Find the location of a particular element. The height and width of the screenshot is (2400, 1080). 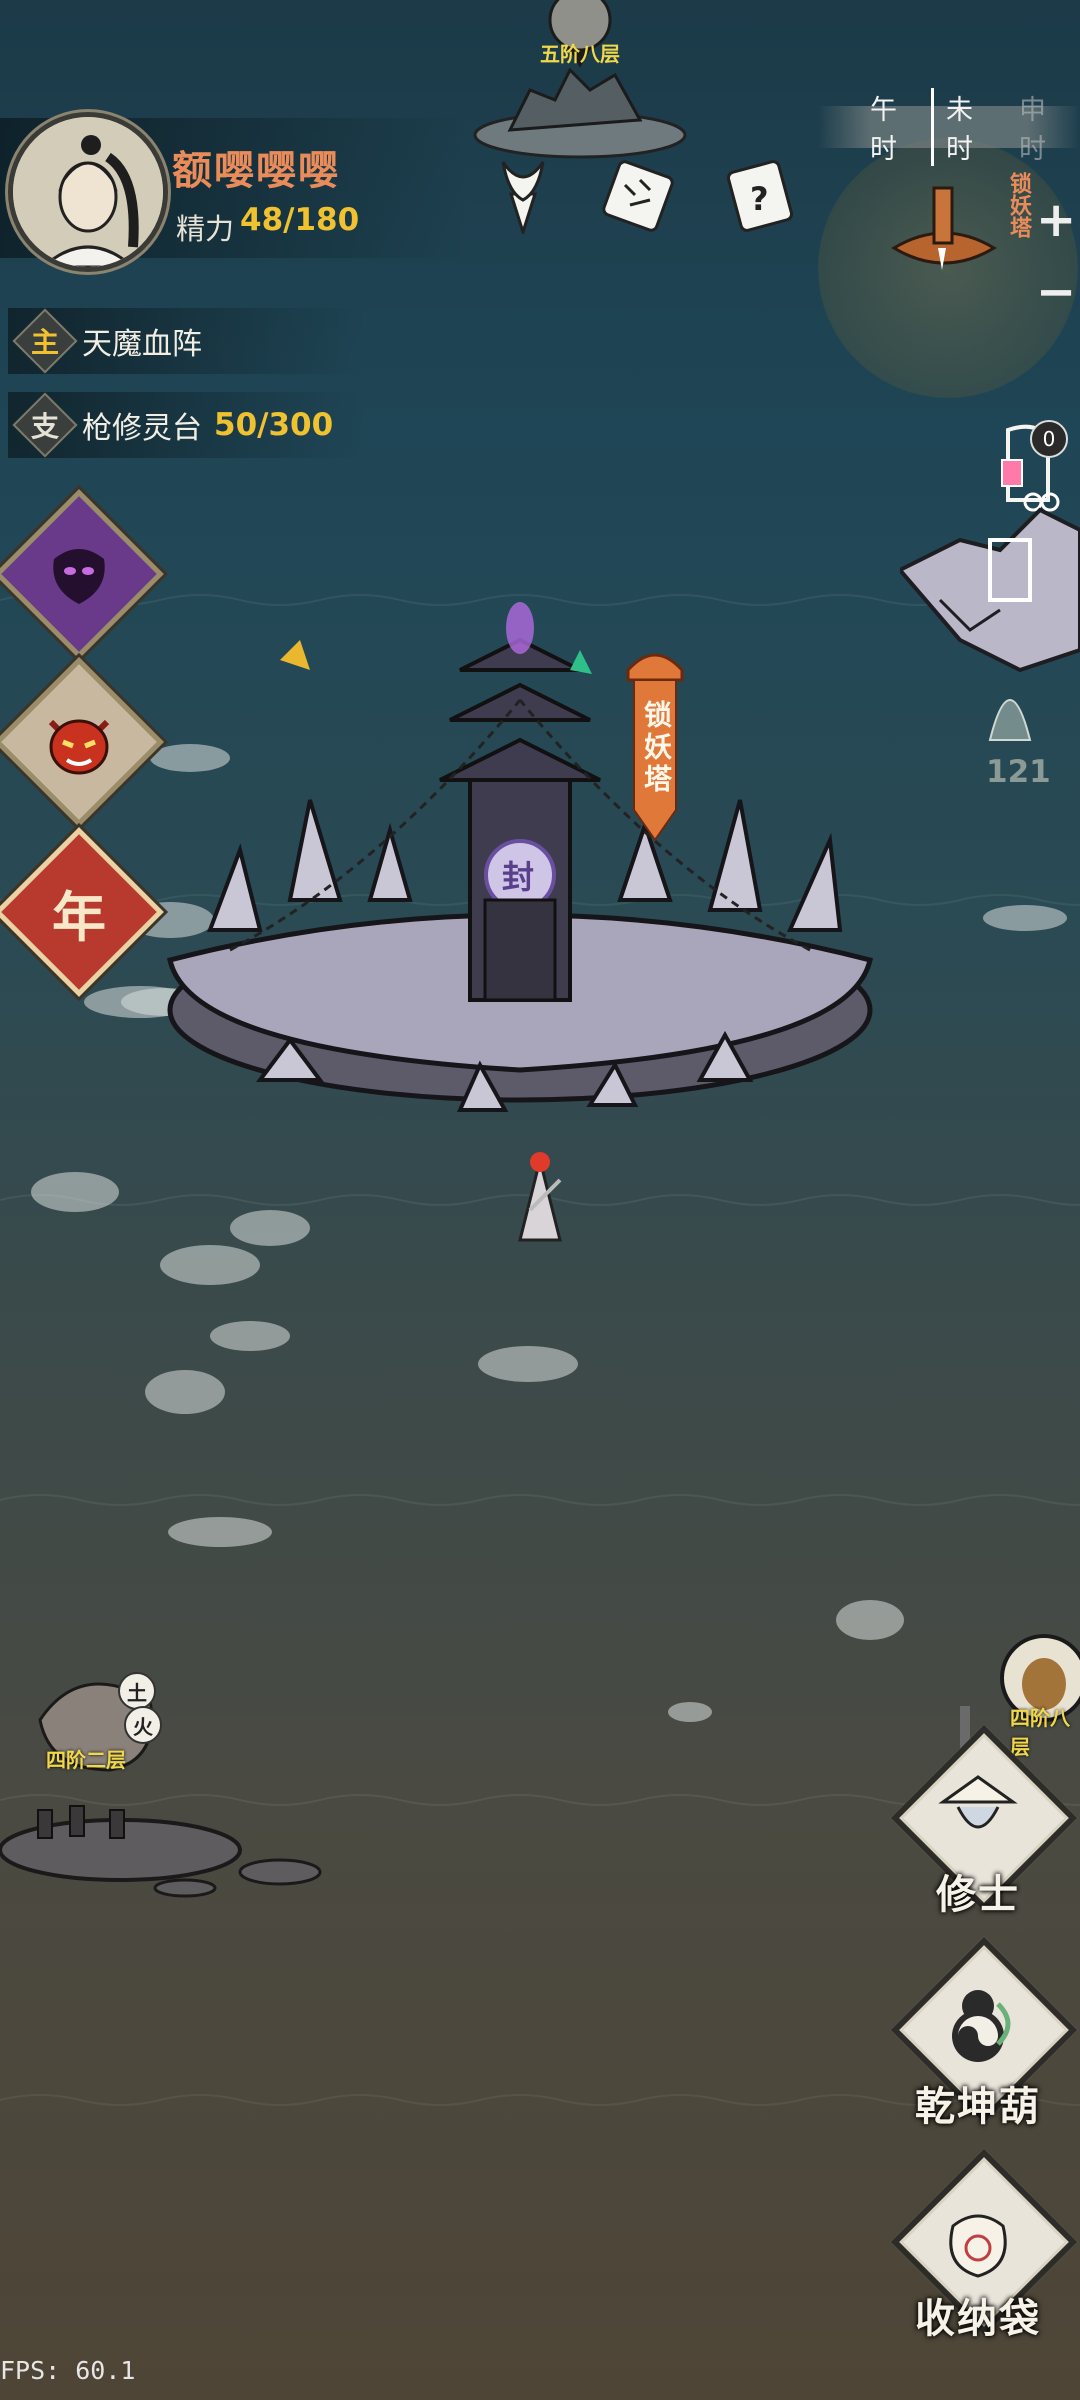

minimap-tower-icon is located at coordinates (944, 228).